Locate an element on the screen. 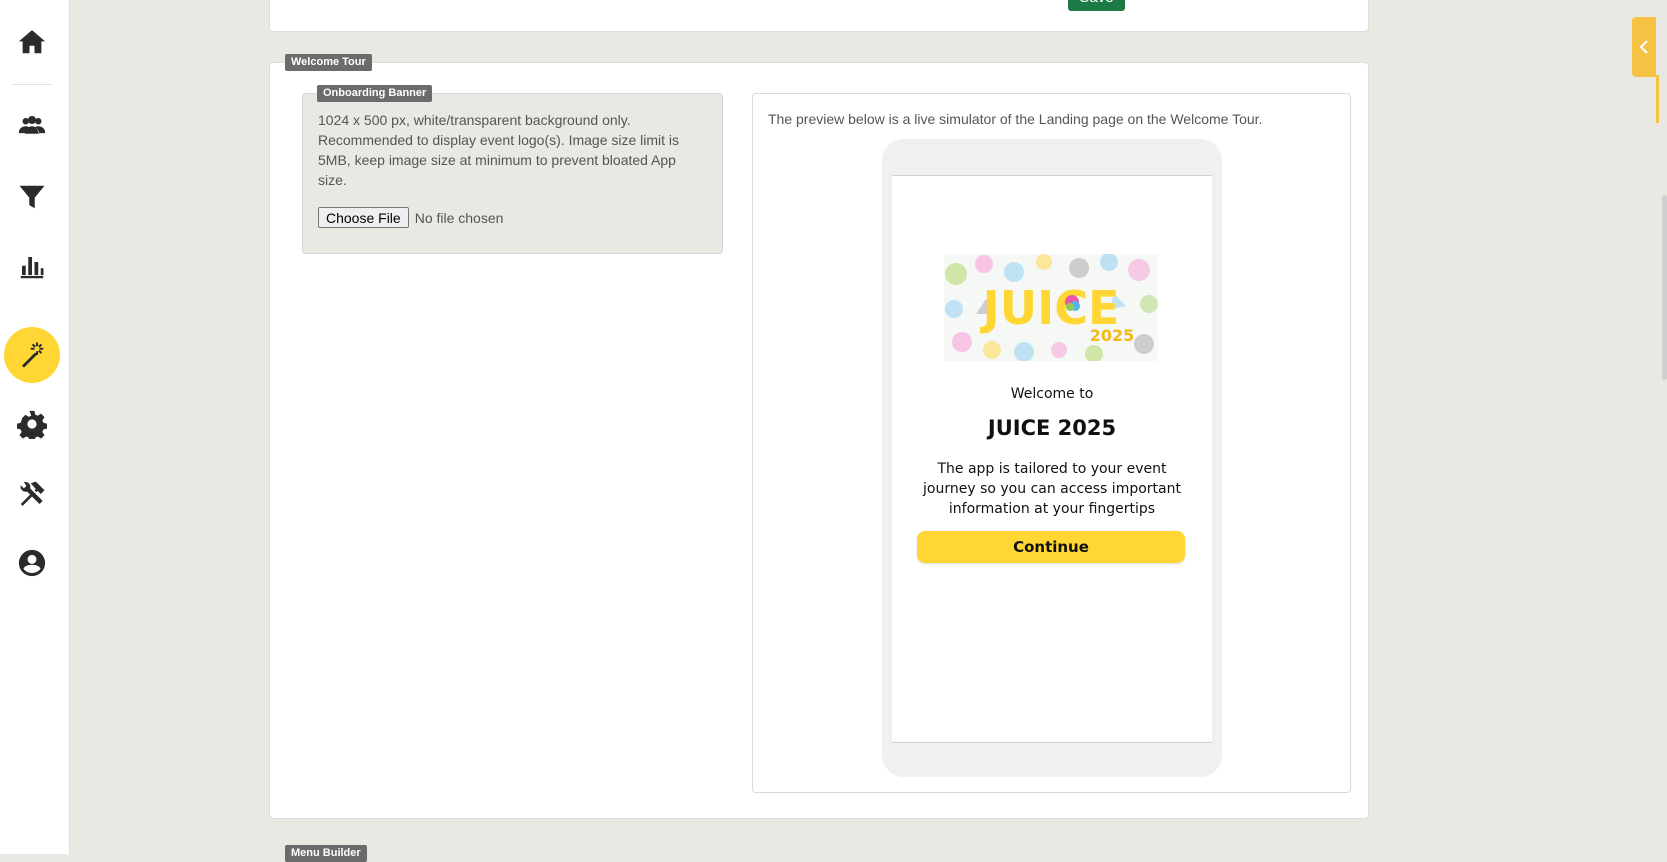  sidebar-item-profile is located at coordinates (32, 563).